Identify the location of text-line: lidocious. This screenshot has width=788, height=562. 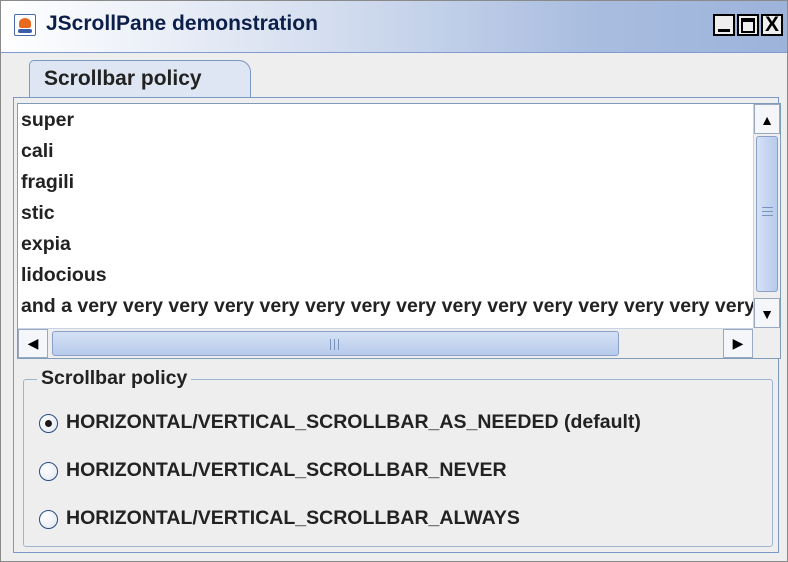
(64, 275).